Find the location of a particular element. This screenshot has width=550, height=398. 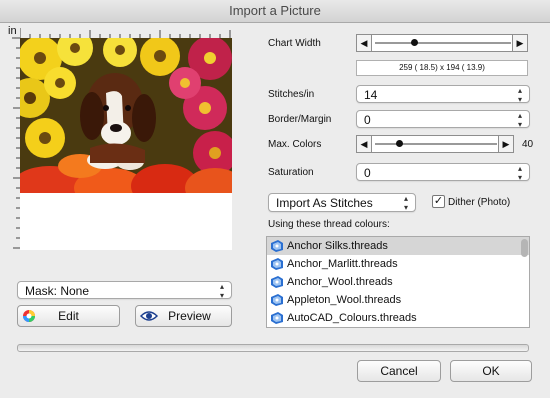

checkmark-icon: ✓ is located at coordinates (438, 201).